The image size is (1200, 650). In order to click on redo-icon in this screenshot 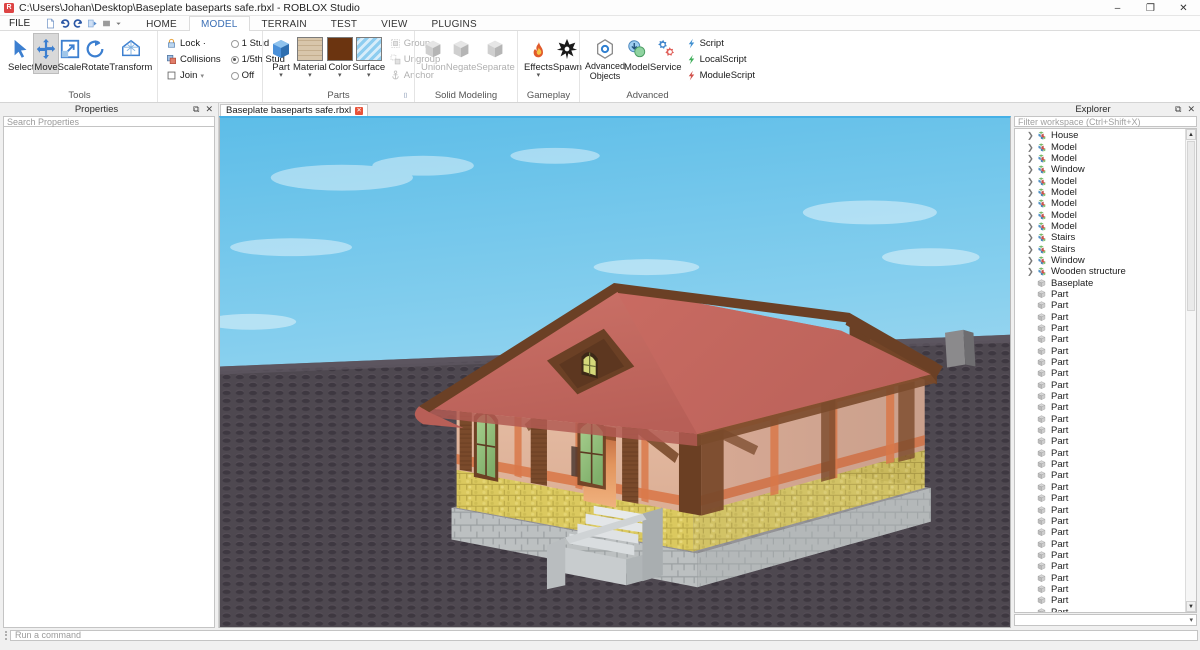, I will do `click(78, 23)`.